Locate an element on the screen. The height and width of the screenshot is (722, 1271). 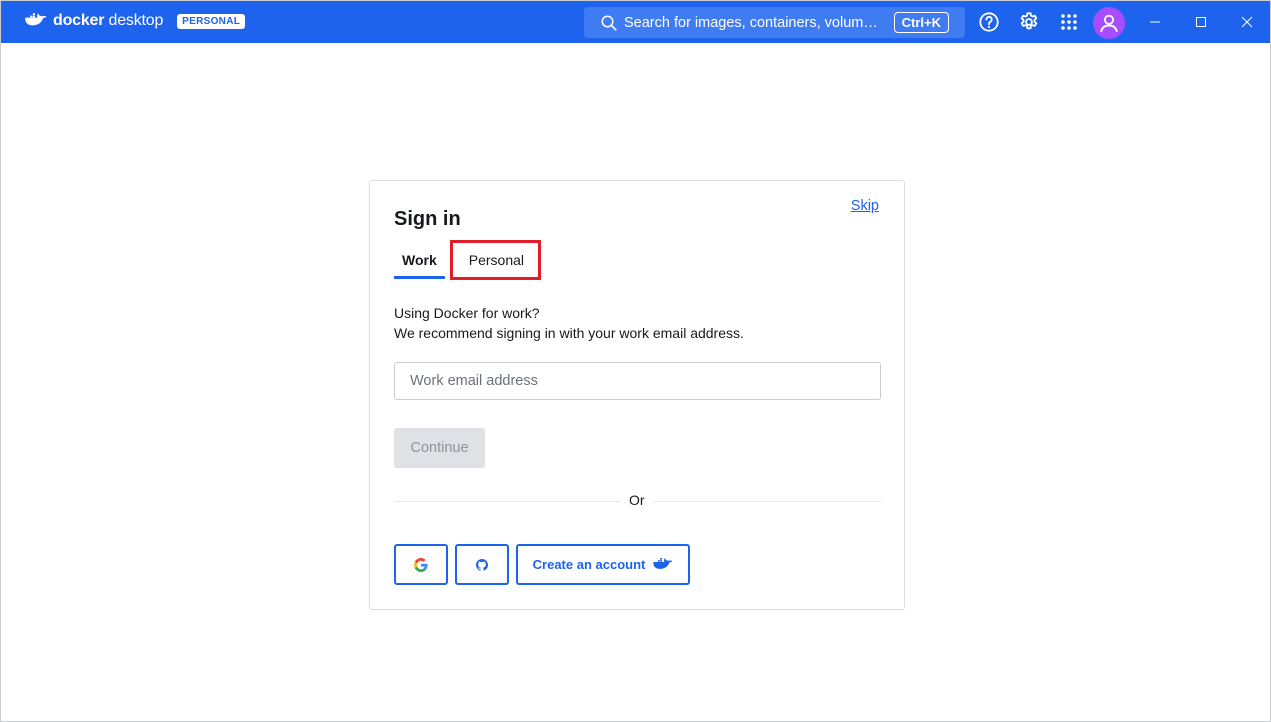
close-button is located at coordinates (1247, 22).